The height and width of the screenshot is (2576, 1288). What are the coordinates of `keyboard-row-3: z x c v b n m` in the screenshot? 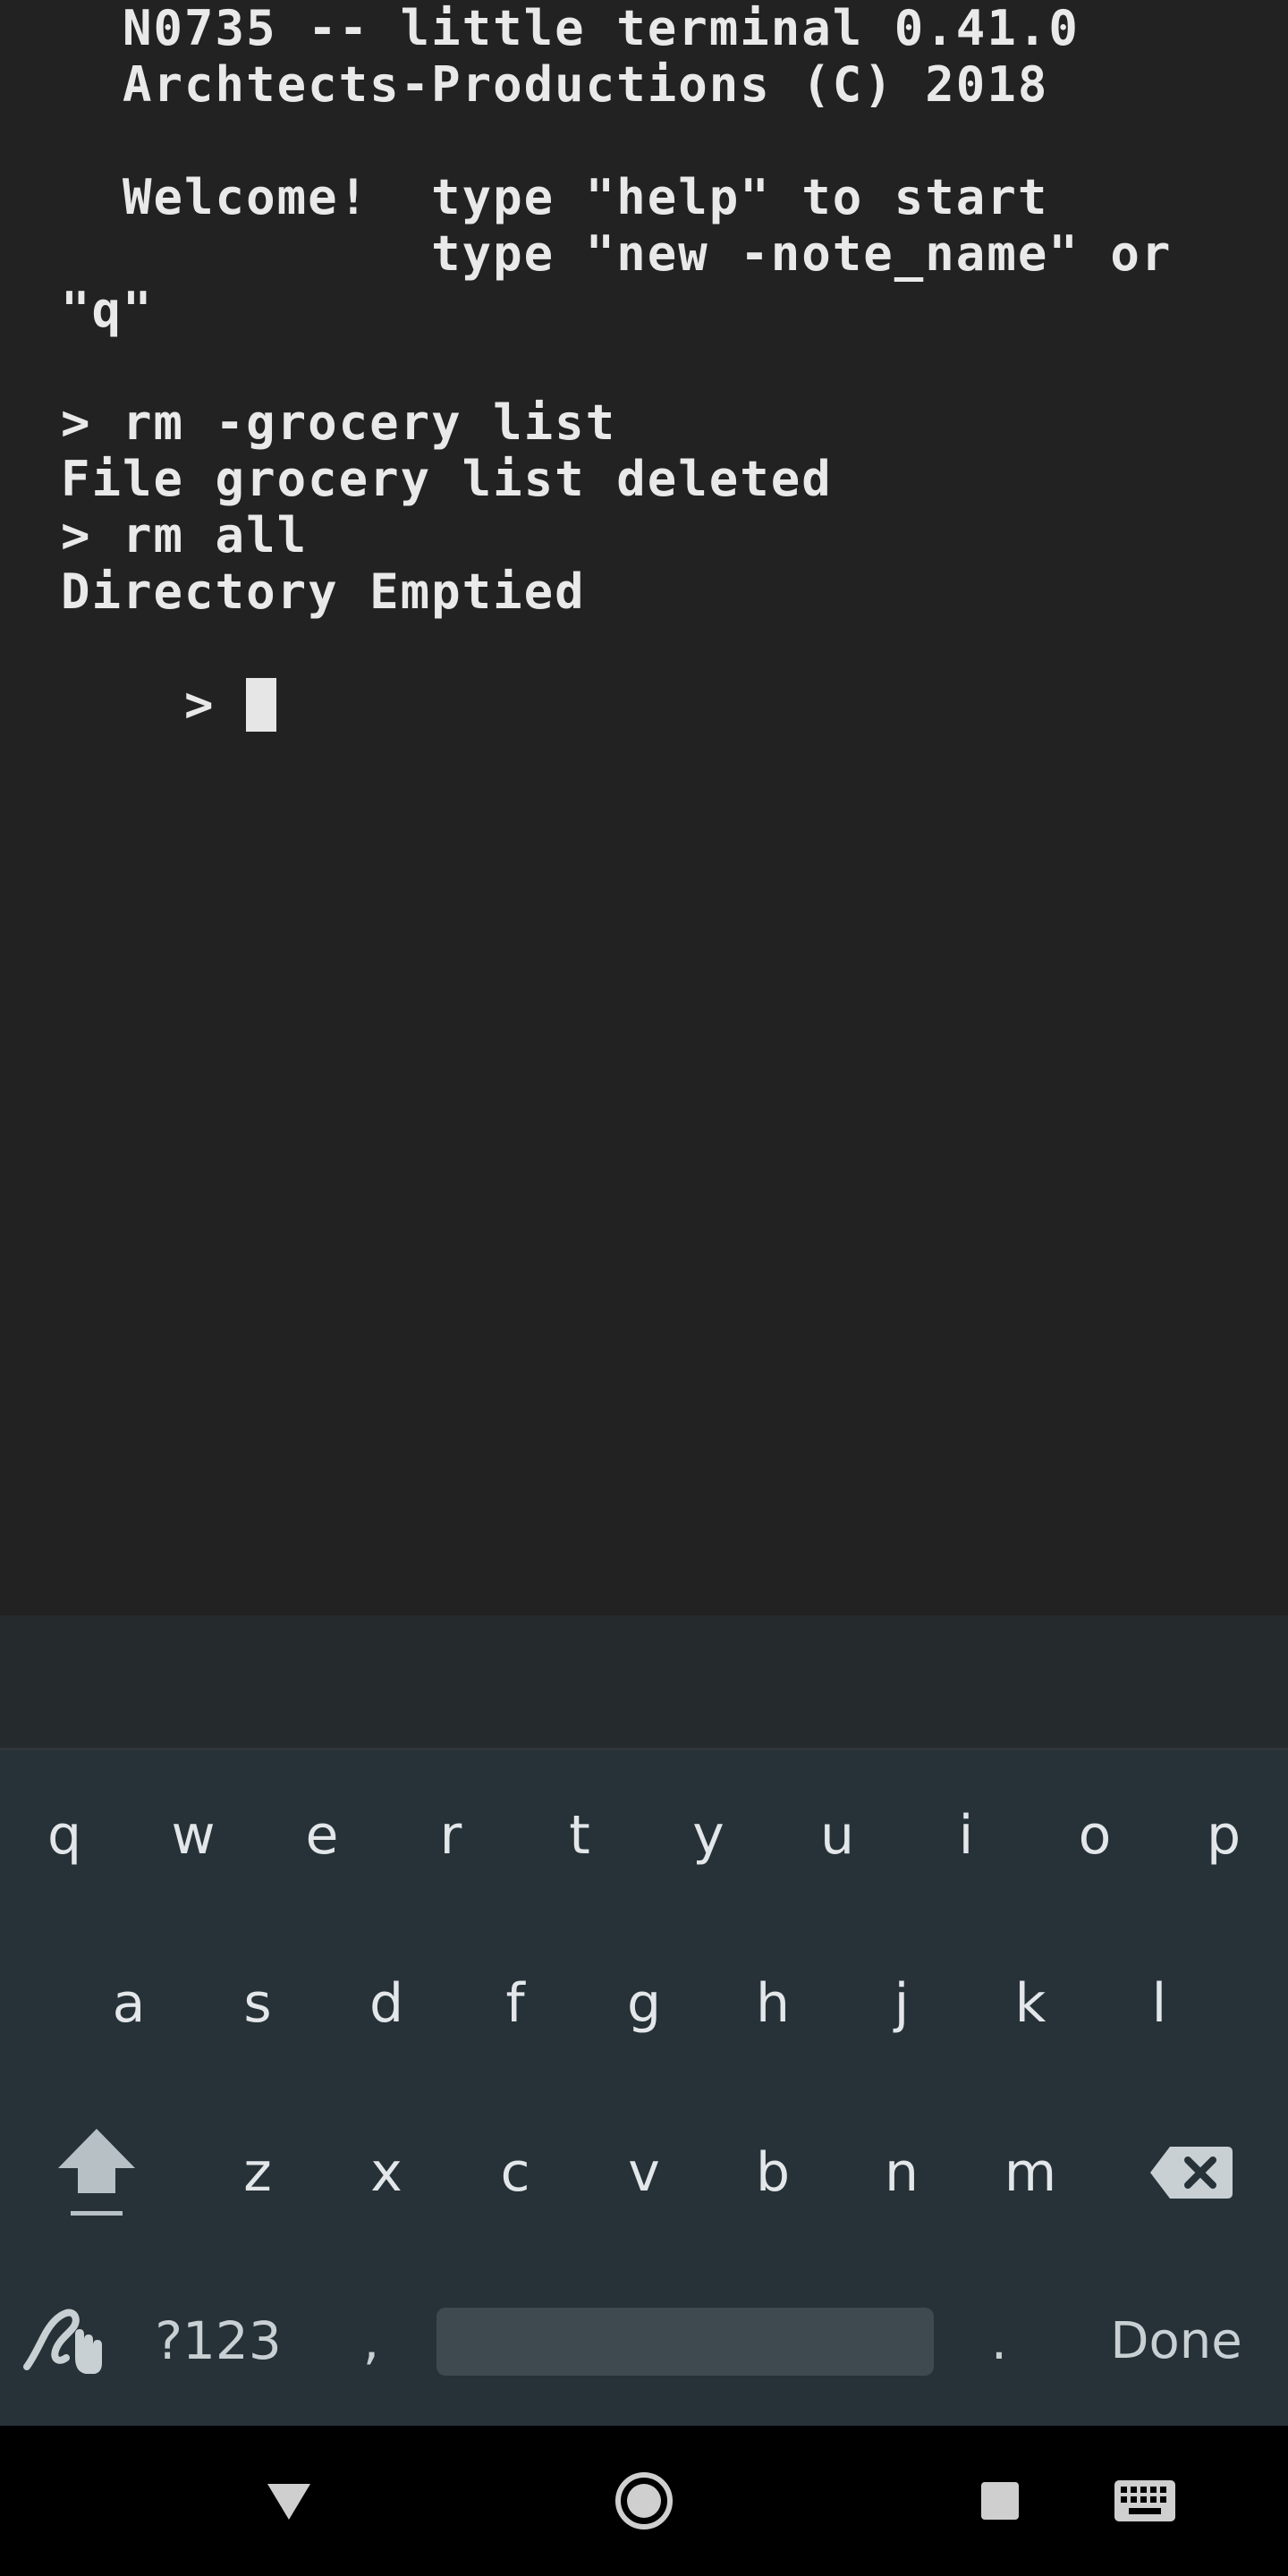 It's located at (644, 2173).